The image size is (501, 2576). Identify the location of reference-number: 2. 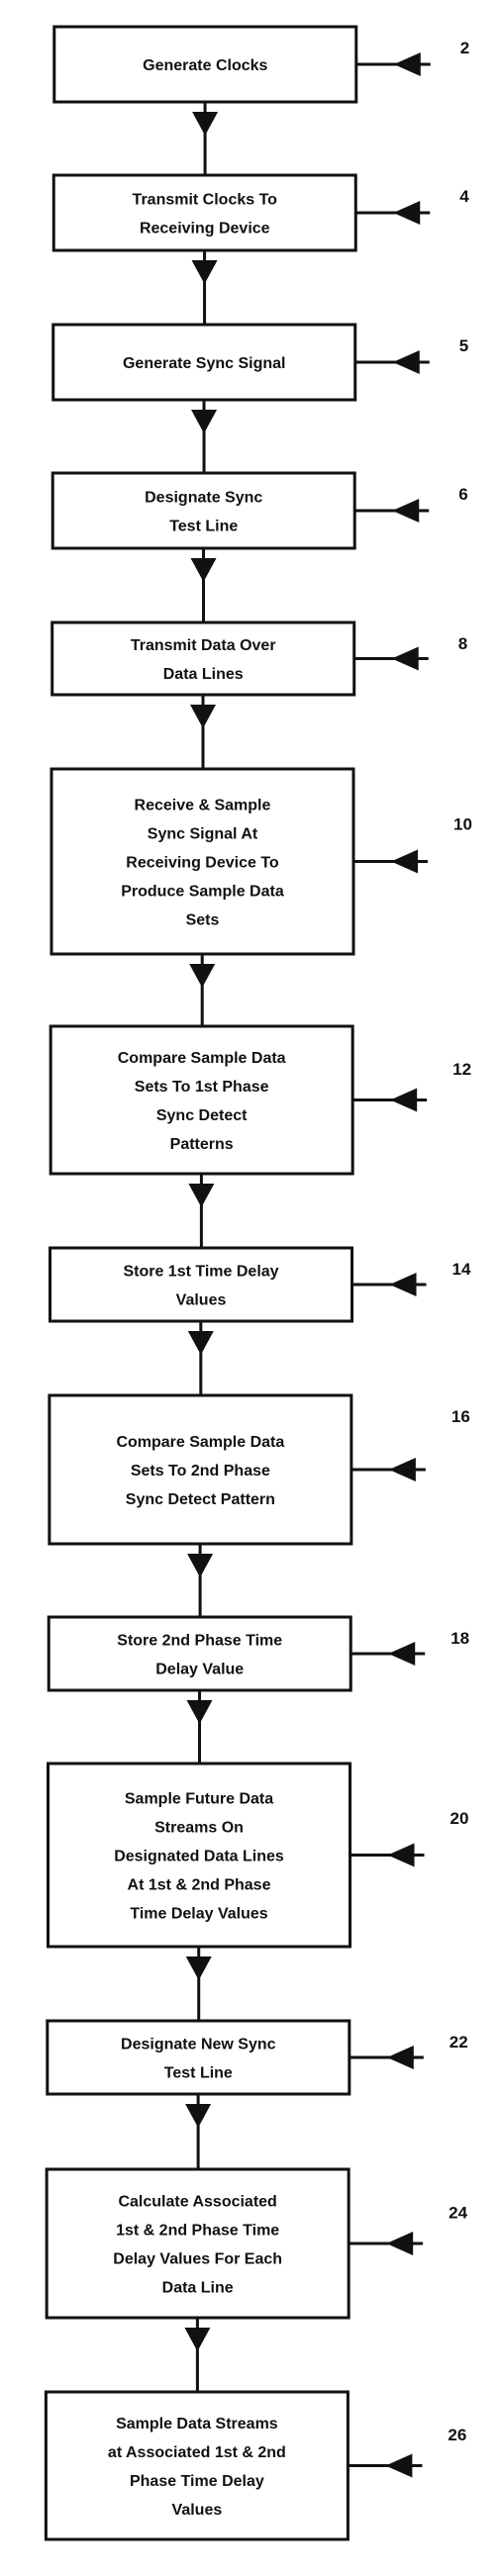
(464, 48).